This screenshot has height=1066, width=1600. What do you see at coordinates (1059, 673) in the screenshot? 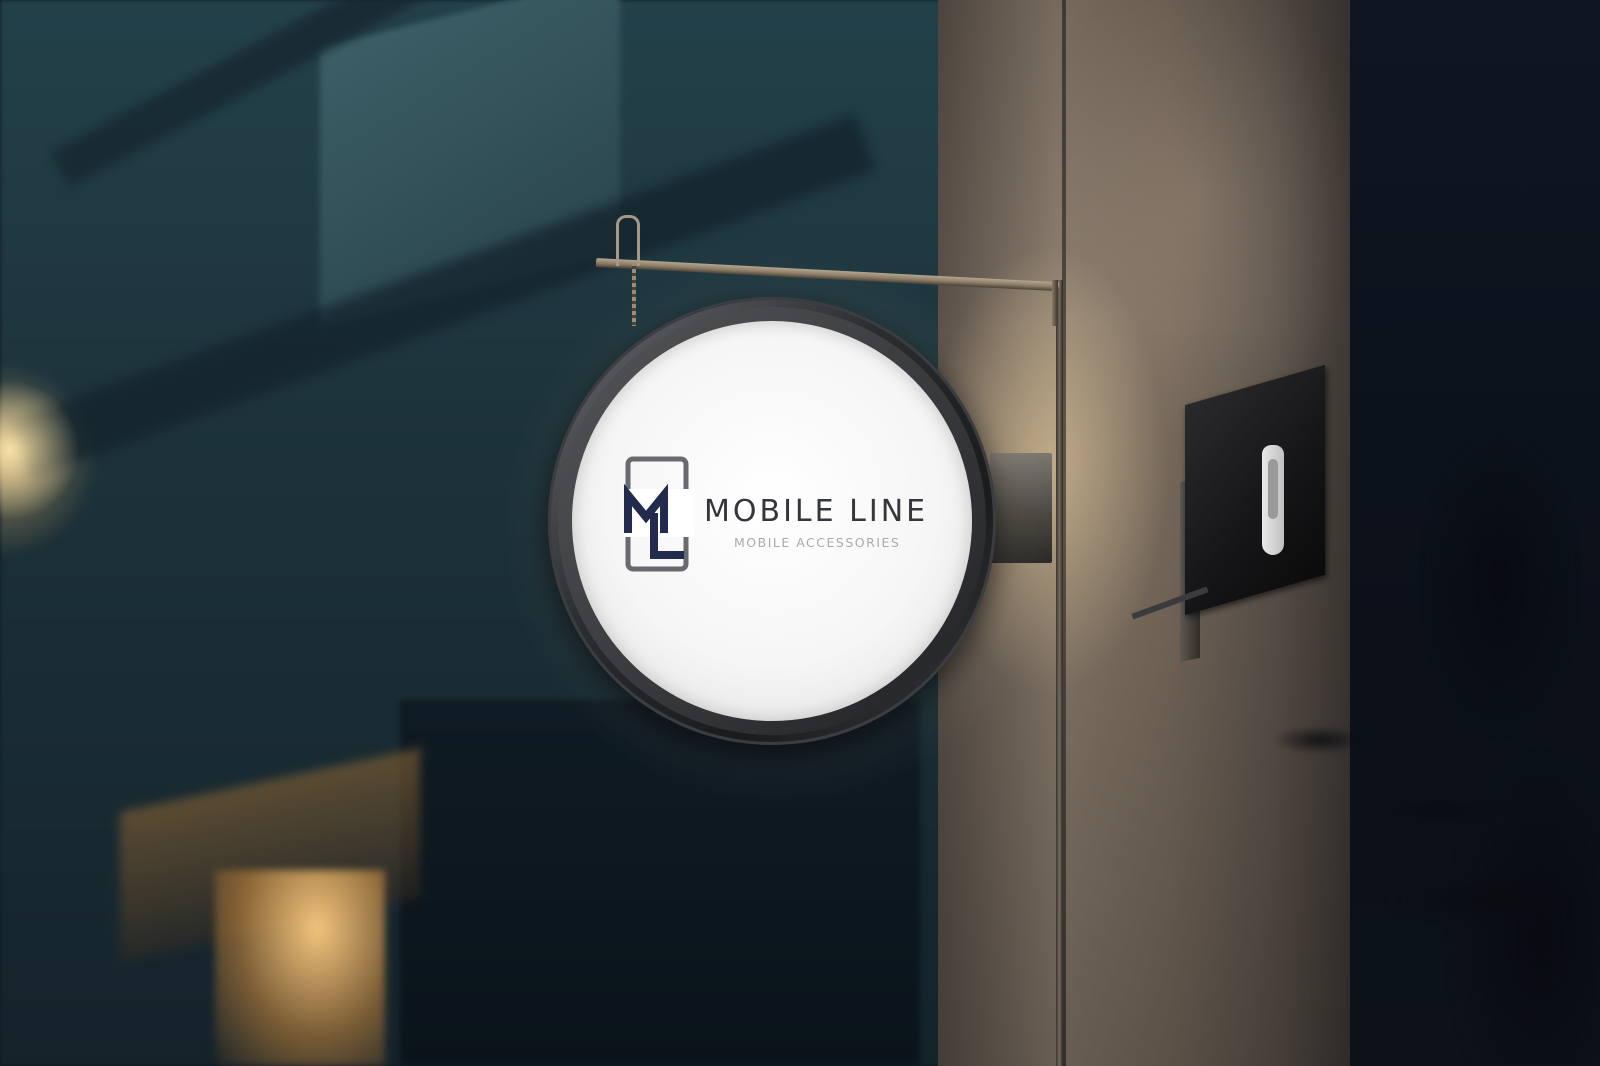
I see `sign-support-rod` at bounding box center [1059, 673].